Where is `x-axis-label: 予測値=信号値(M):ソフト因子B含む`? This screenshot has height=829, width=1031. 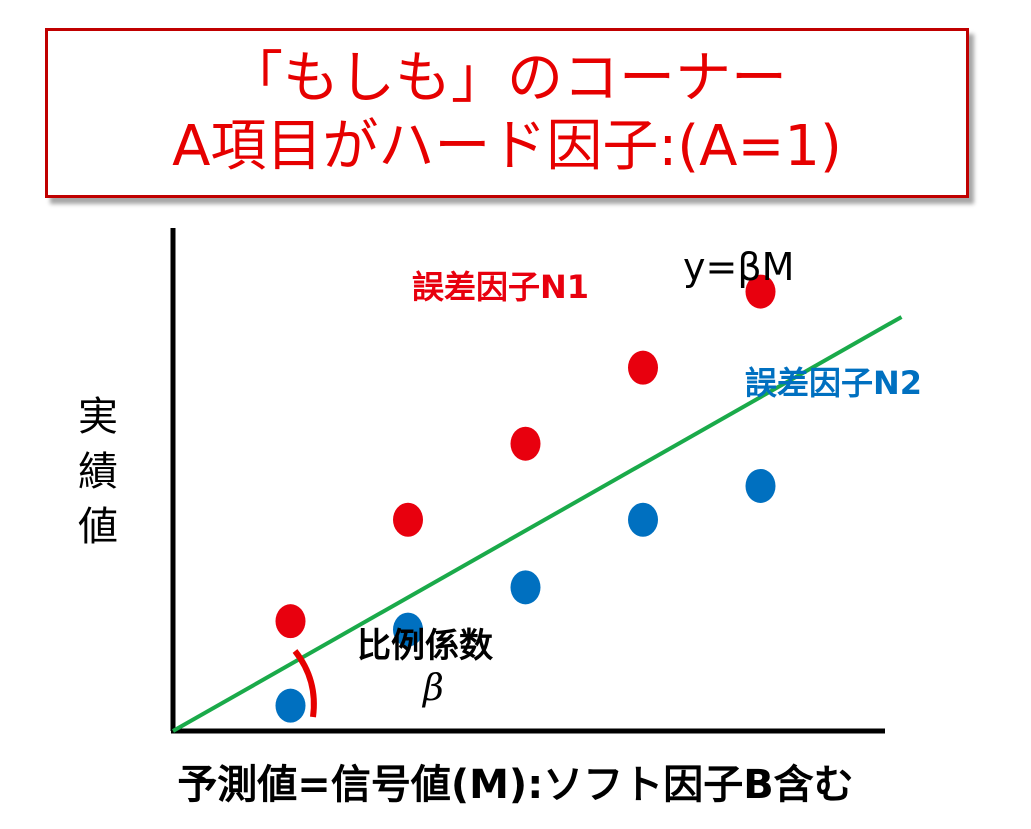
x-axis-label: 予測値=信号値(M):ソフト因子B含む is located at coordinates (515, 785).